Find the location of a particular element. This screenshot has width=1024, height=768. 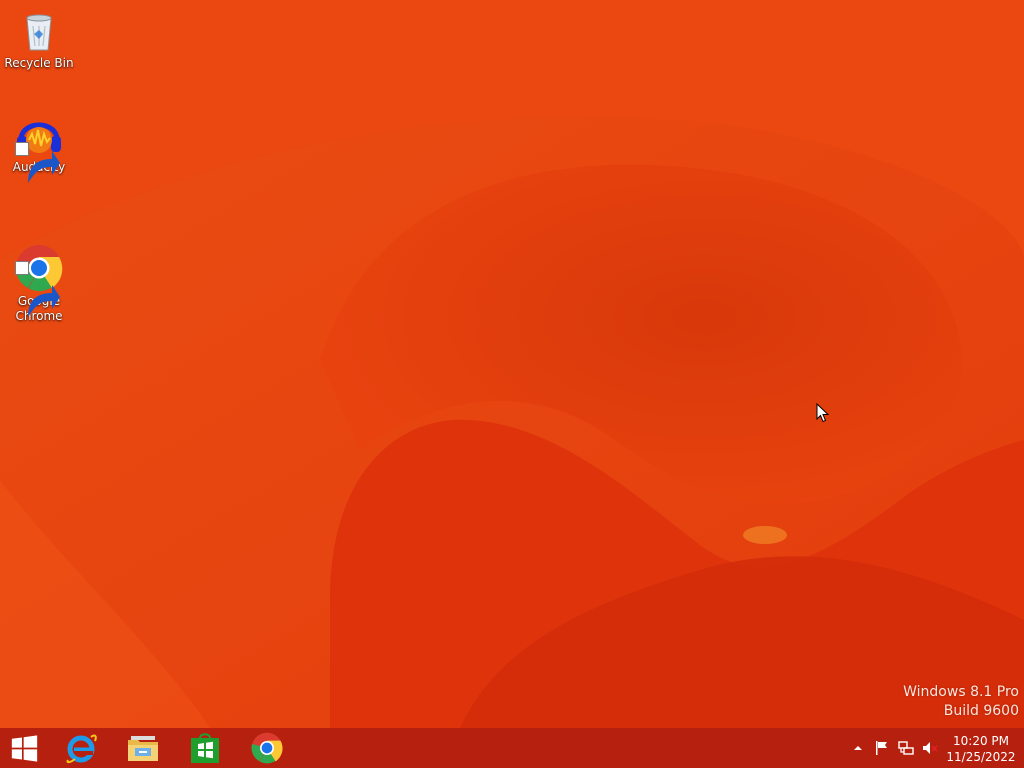

desktop-icon-recycle-bin: Recycle Bin is located at coordinates (39, 35).